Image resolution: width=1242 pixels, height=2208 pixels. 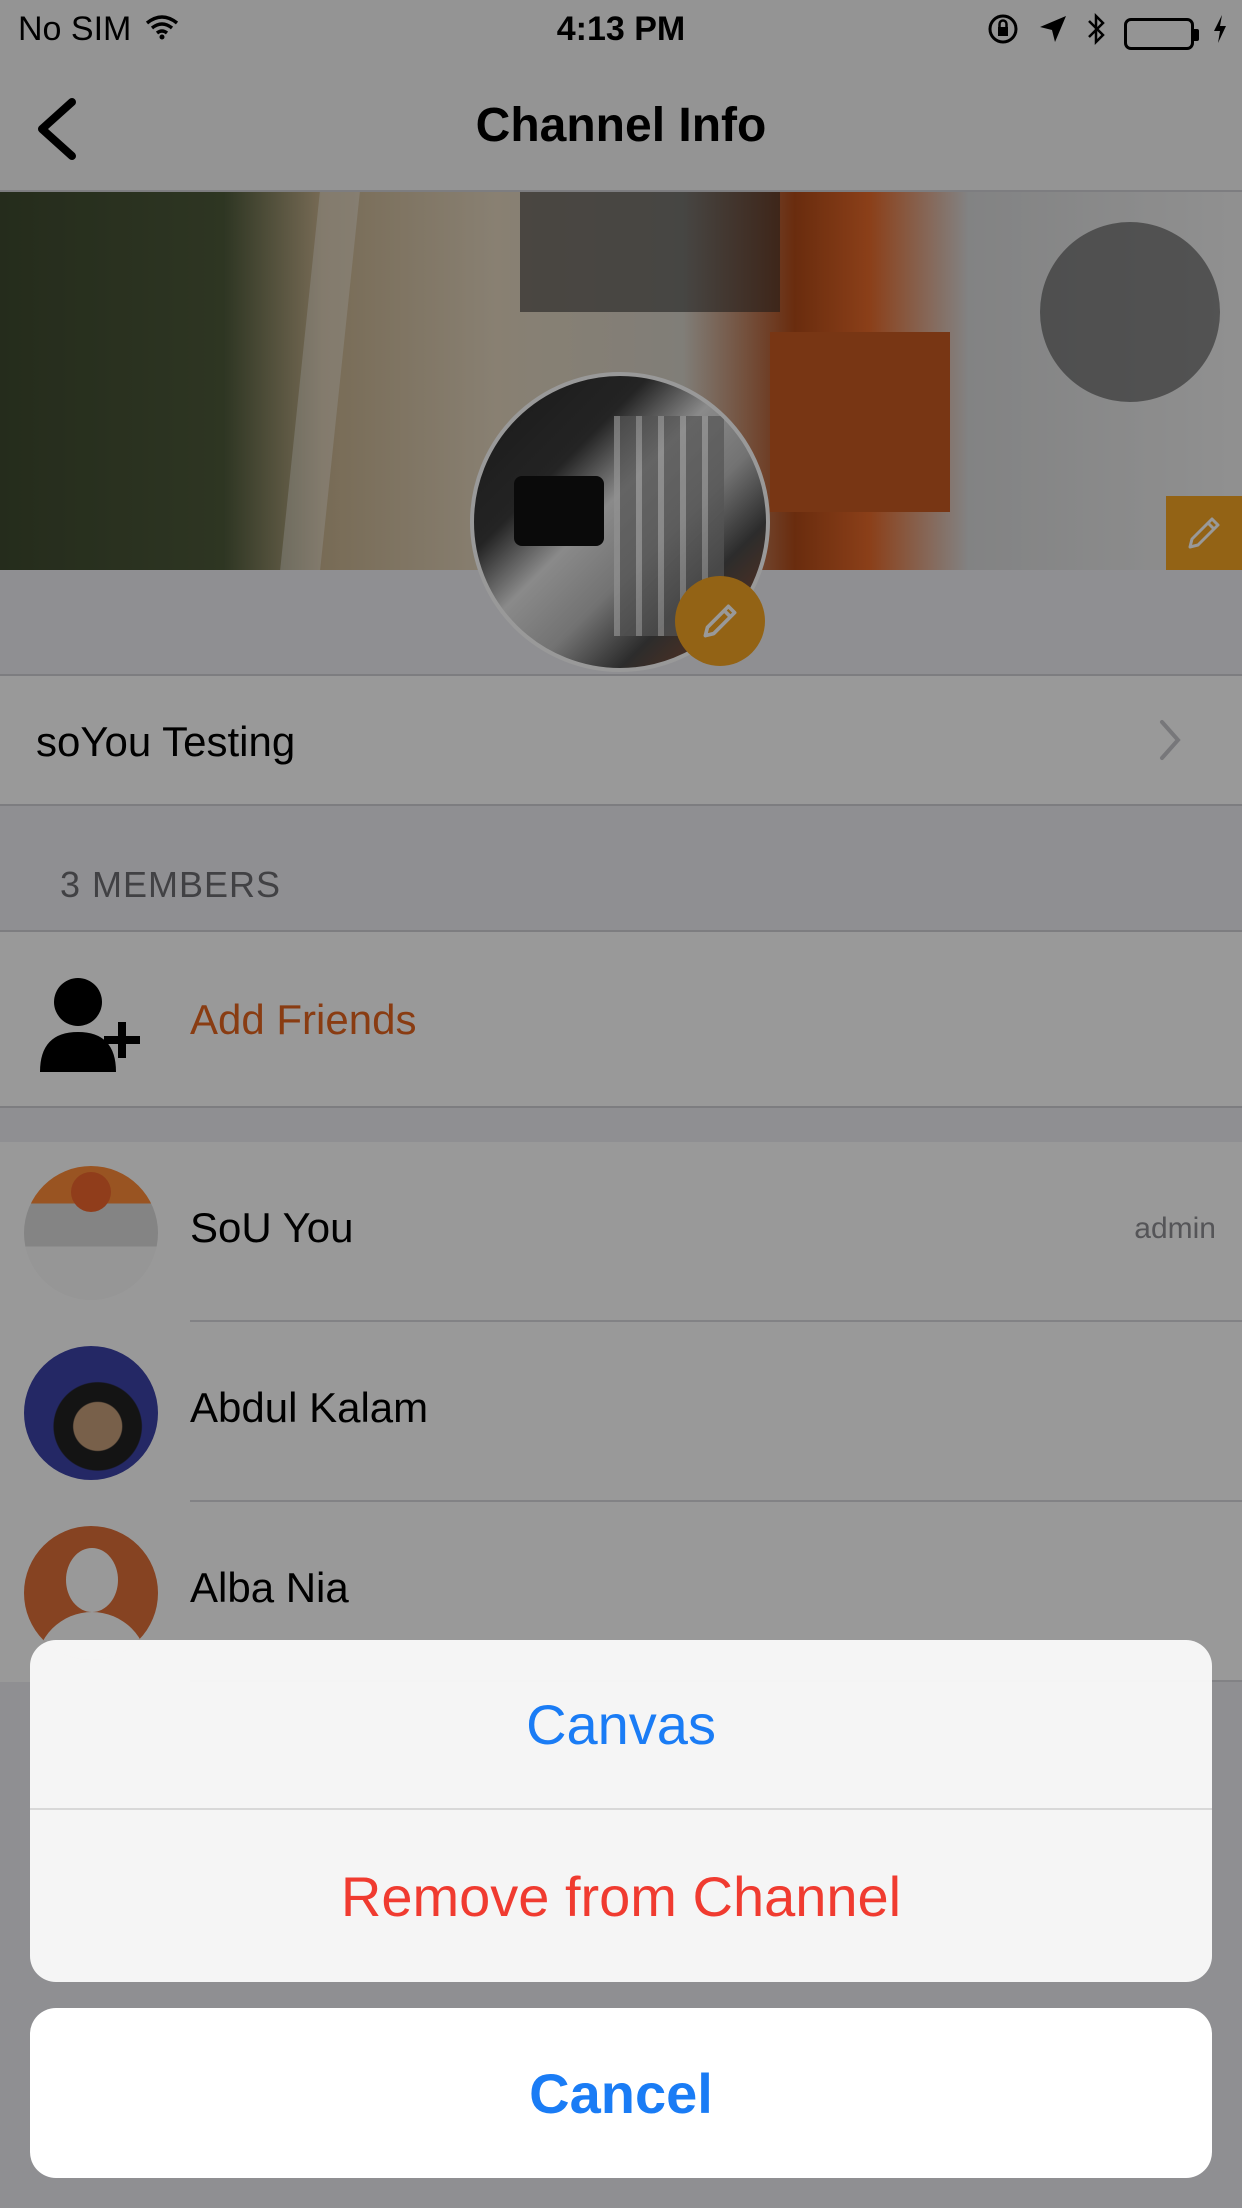 What do you see at coordinates (621, 1725) in the screenshot?
I see `canvas-button: Canvas` at bounding box center [621, 1725].